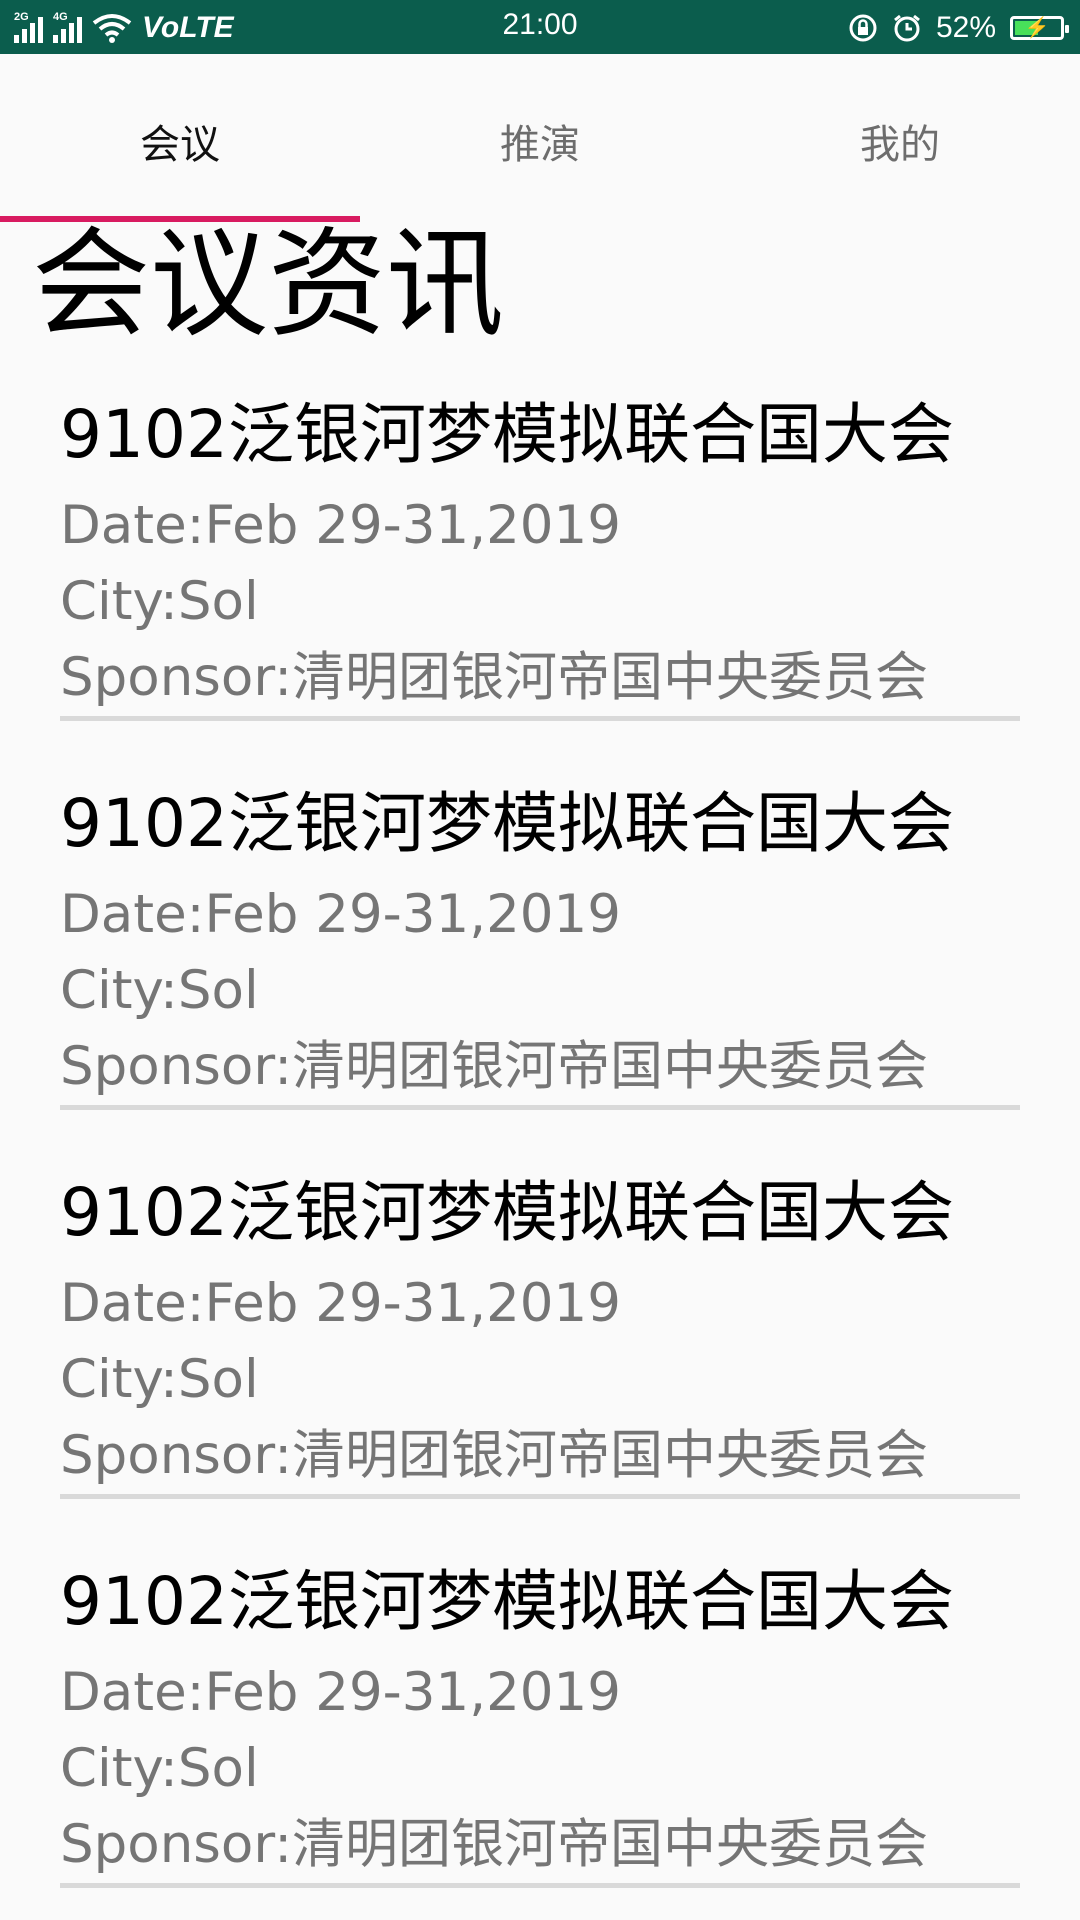  I want to click on battery-percent: 52%, so click(965, 27).